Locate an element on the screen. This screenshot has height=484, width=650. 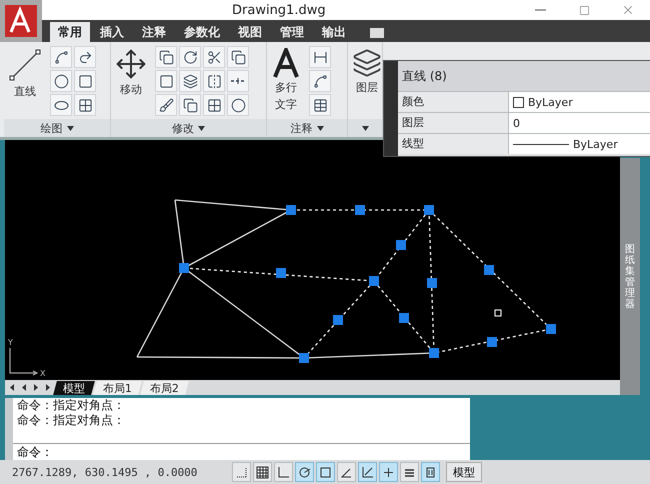
close-icon is located at coordinates (628, 10).